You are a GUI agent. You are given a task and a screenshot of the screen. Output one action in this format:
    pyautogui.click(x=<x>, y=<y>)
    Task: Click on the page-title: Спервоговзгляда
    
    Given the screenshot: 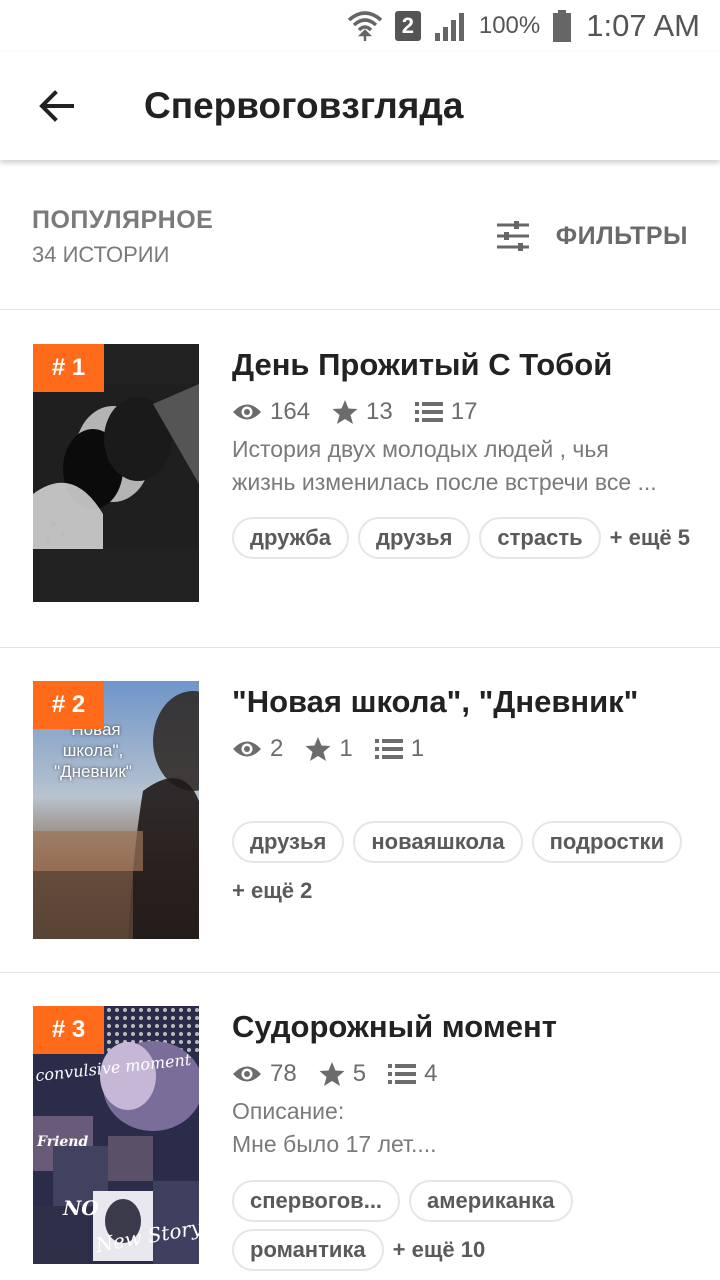 What is the action you would take?
    pyautogui.click(x=304, y=105)
    